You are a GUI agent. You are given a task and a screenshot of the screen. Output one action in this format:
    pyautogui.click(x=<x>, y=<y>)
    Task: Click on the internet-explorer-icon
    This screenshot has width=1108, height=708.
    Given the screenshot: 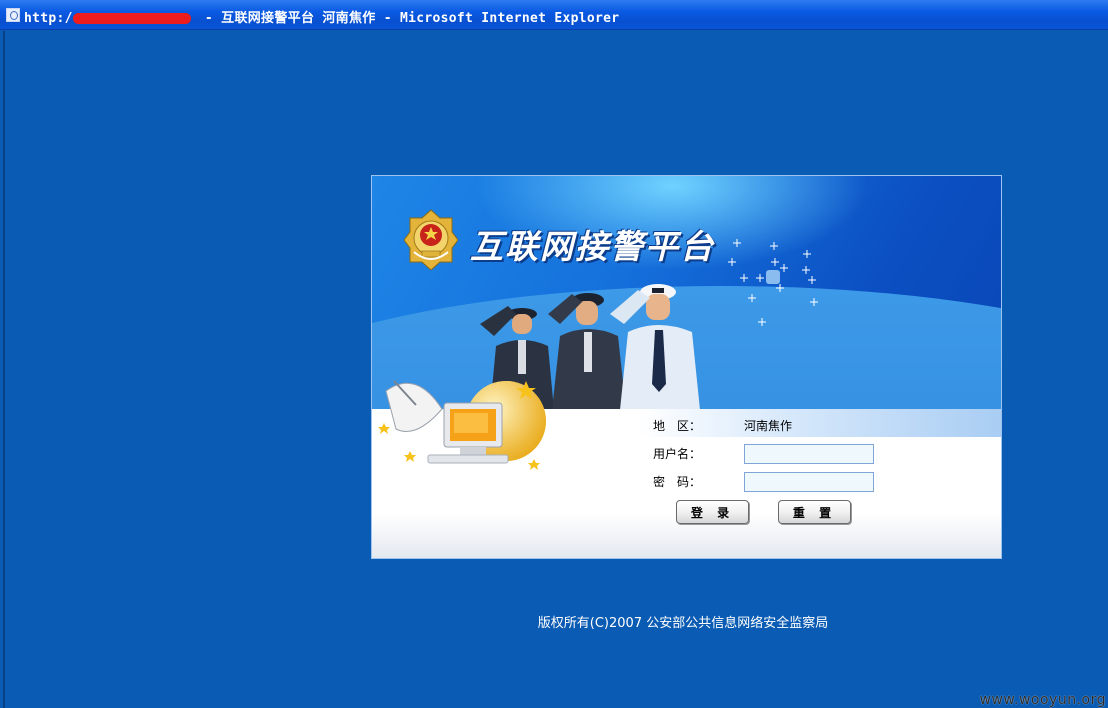 What is the action you would take?
    pyautogui.click(x=13, y=15)
    